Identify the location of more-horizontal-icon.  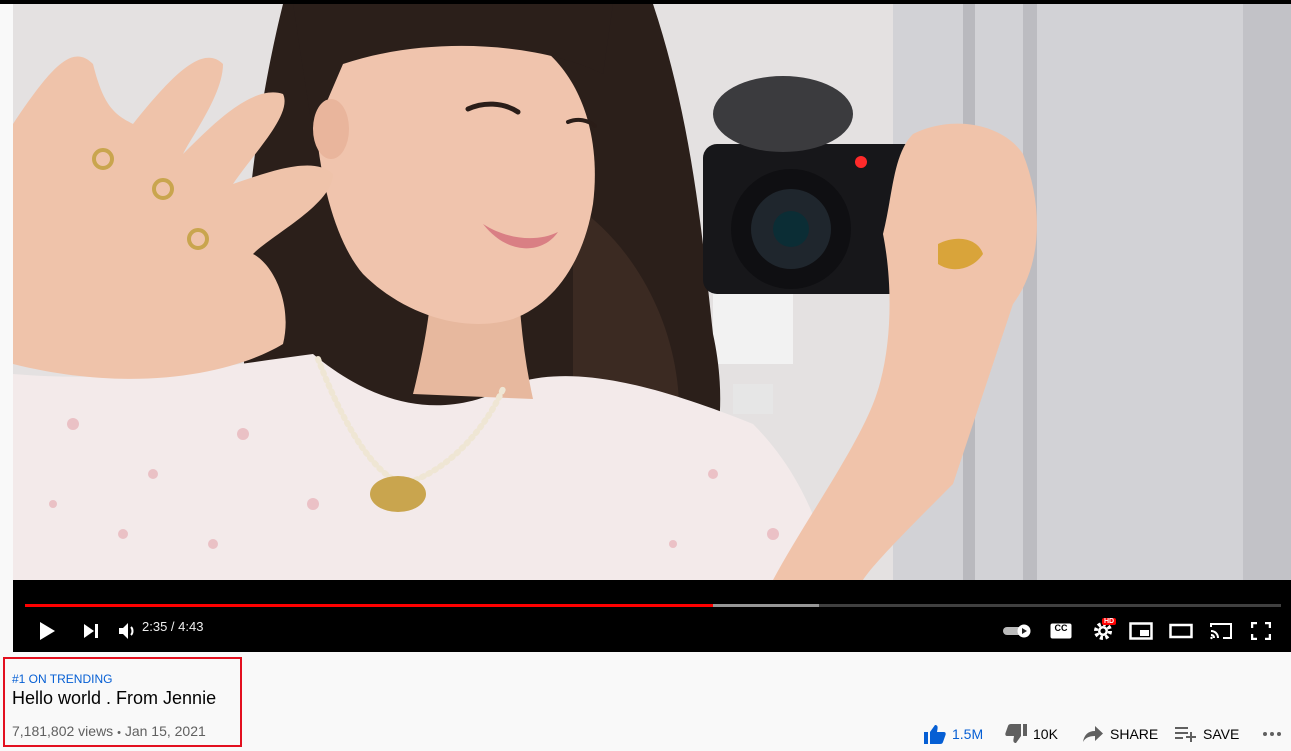
(1272, 734).